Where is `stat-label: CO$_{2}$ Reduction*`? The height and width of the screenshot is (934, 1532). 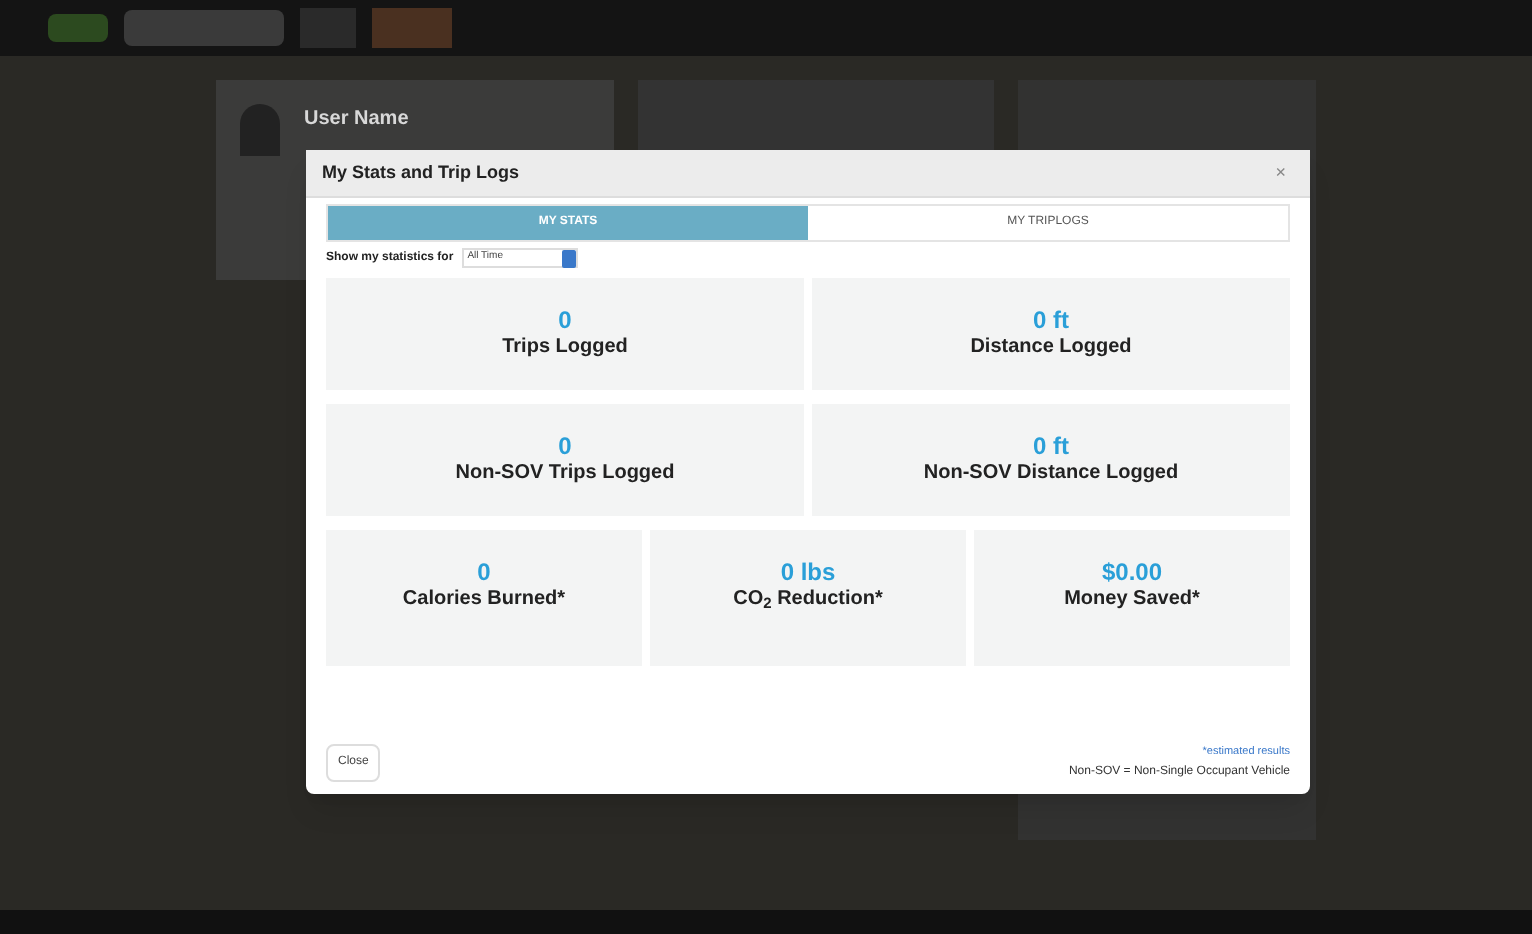
stat-label: CO$_{2}$ Reduction* is located at coordinates (808, 601).